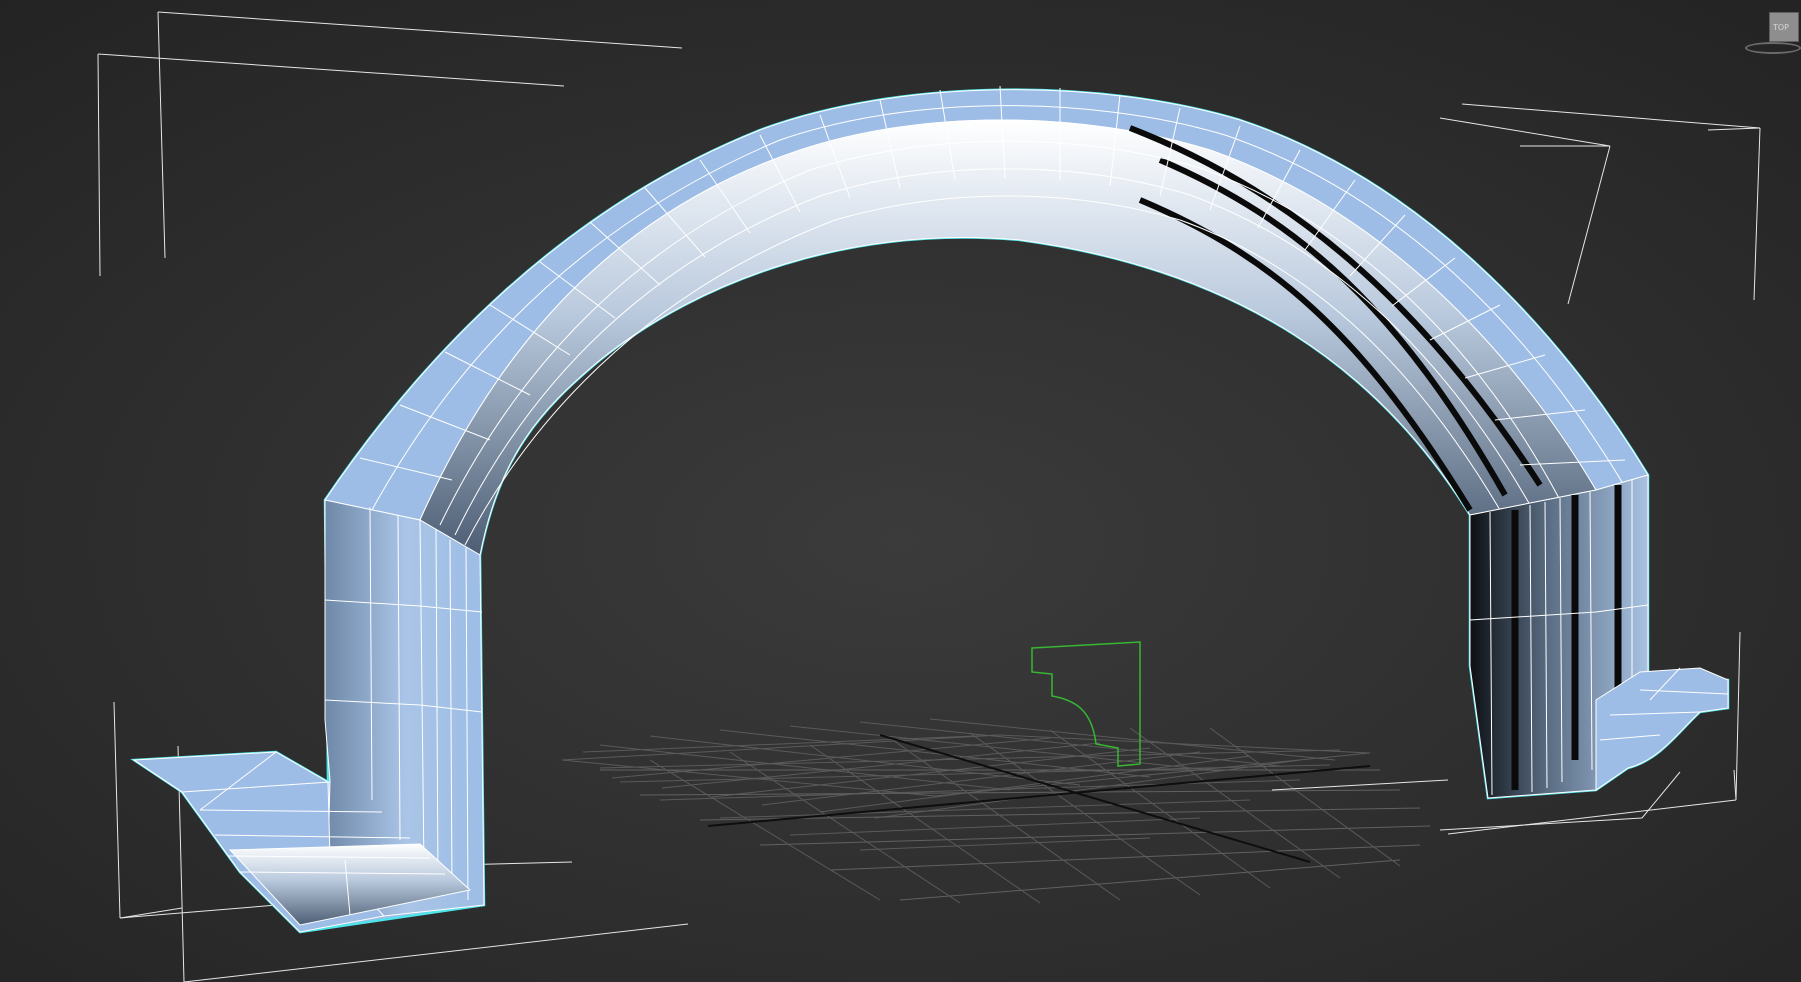  Describe the element at coordinates (1784, 27) in the screenshot. I see `viewcube-face: TOP` at that location.